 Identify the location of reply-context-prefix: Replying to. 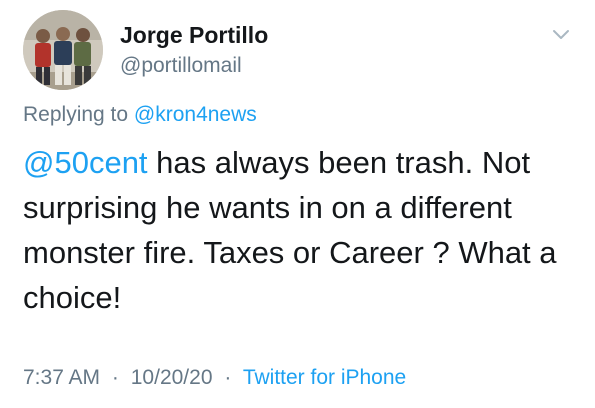
(76, 114).